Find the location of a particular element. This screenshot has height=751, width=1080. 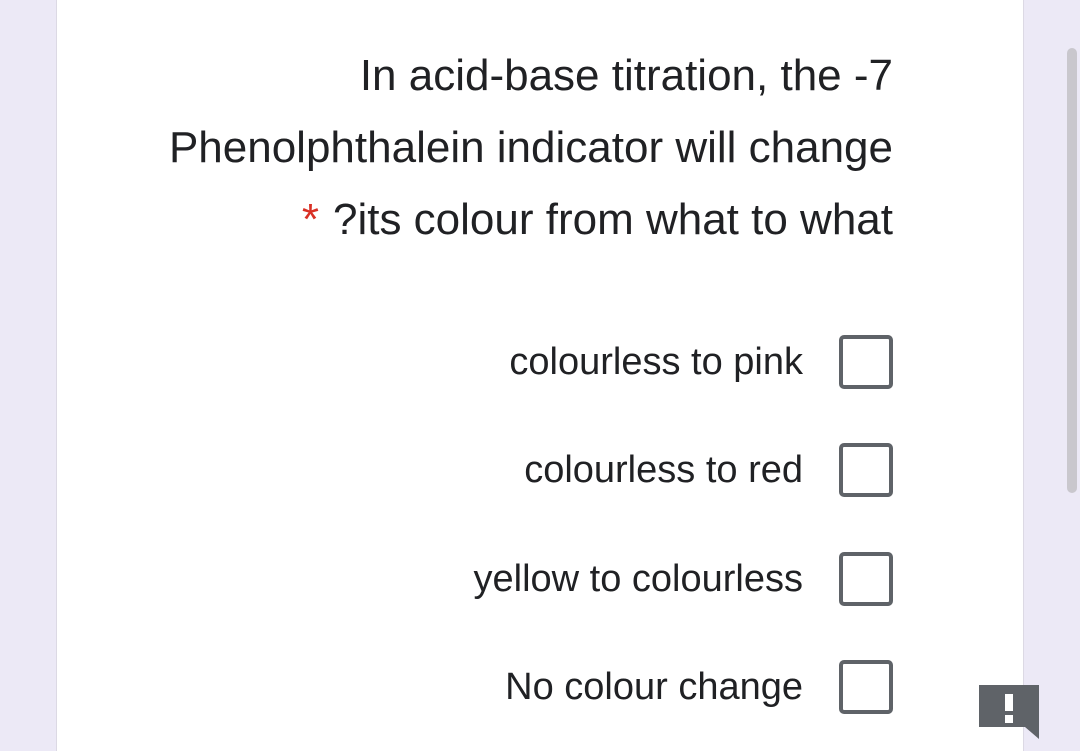

option-colourless-to-pink: colourless to pink is located at coordinates (701, 362).